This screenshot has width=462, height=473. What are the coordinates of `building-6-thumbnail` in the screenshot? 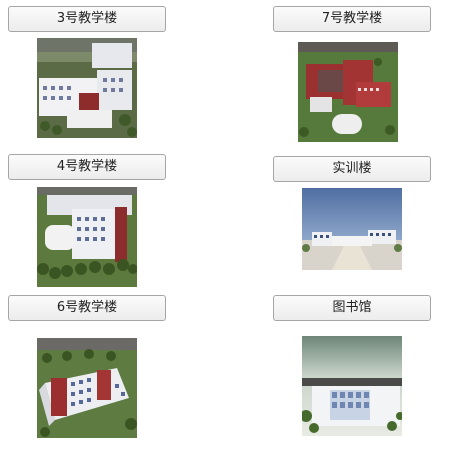 It's located at (87, 388).